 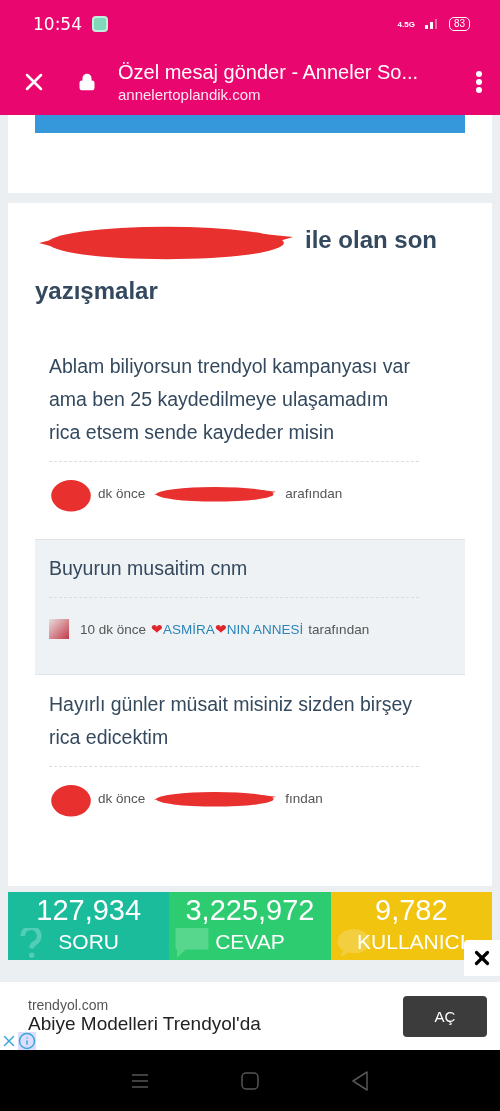 What do you see at coordinates (339, 629) in the screenshot?
I see `message-suffix: tarafından` at bounding box center [339, 629].